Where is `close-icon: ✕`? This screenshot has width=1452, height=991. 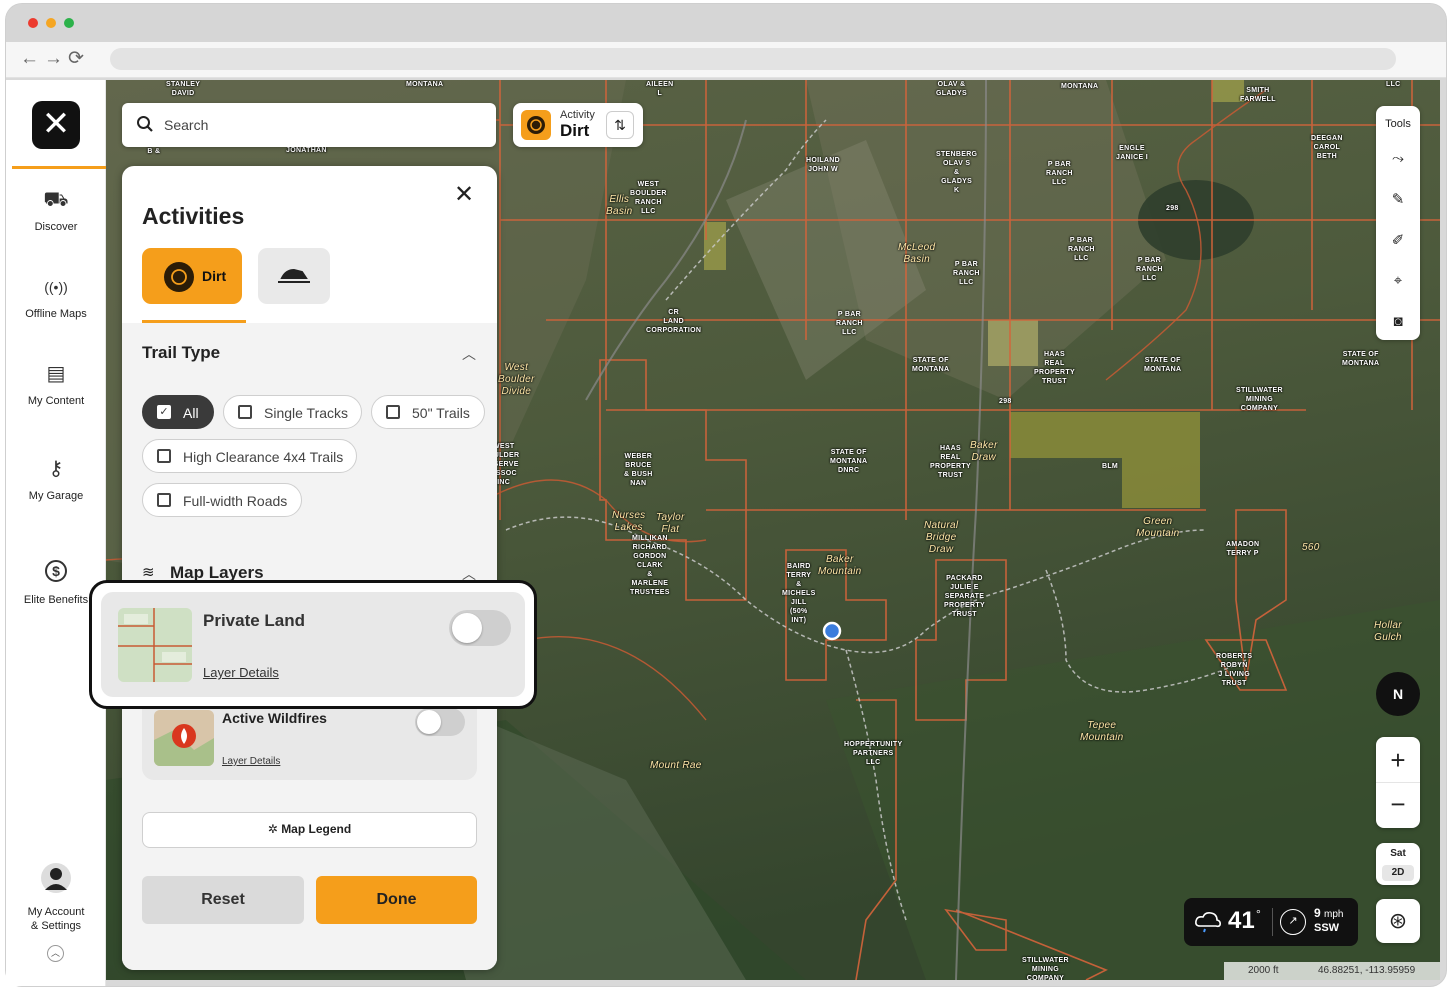
close-icon: ✕ is located at coordinates (464, 194).